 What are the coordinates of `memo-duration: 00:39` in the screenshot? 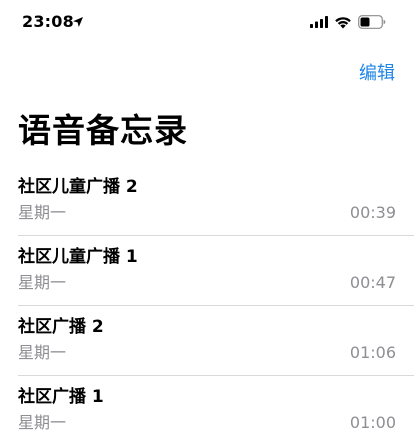 It's located at (372, 212).